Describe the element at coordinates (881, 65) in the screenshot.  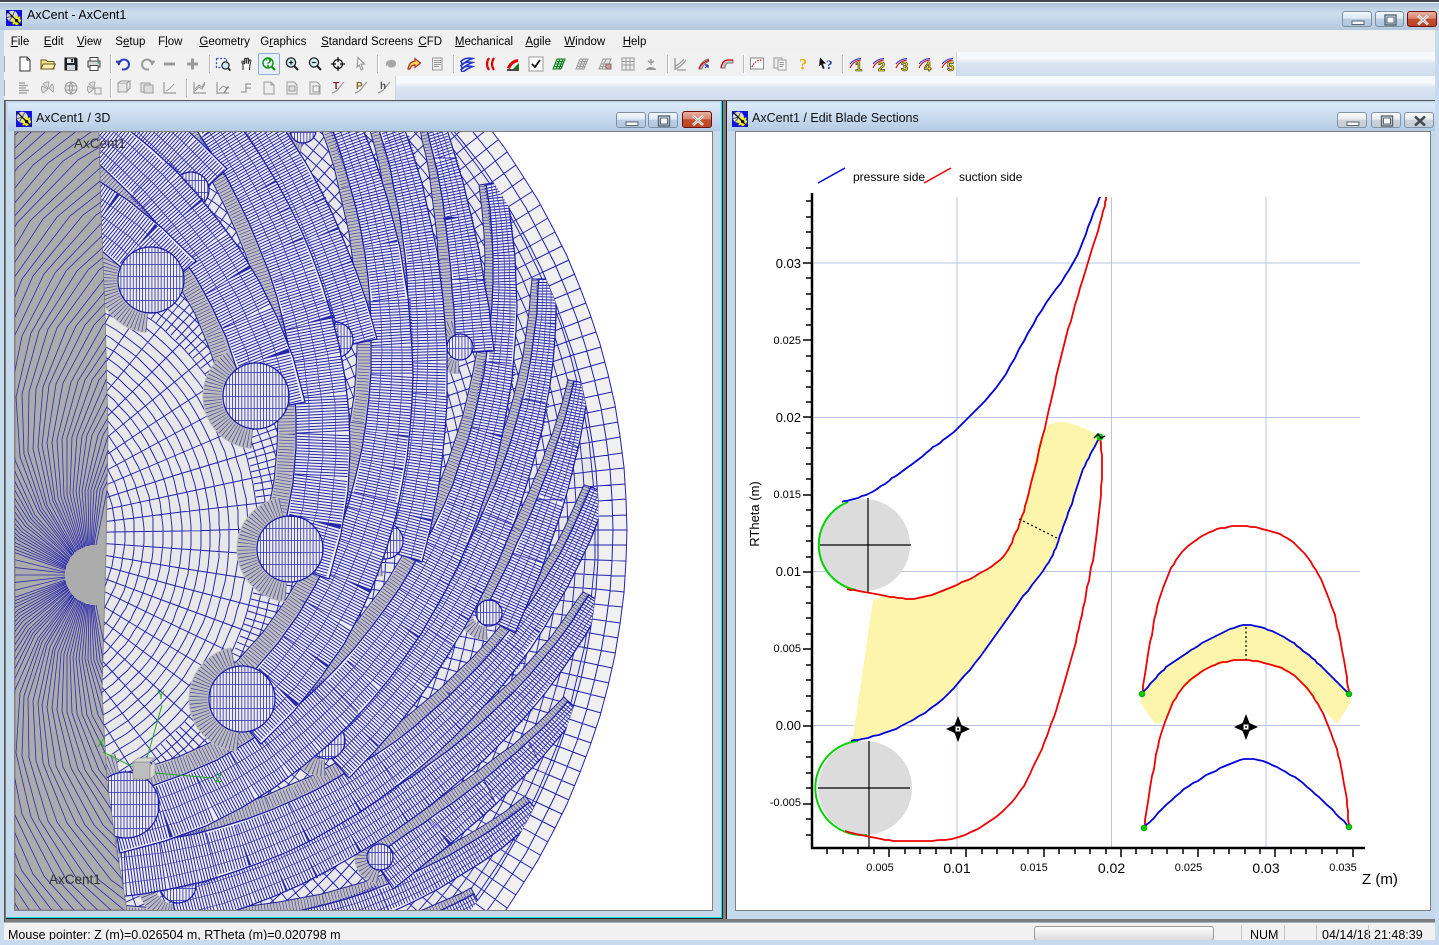
I see `svg-text: 2` at that location.